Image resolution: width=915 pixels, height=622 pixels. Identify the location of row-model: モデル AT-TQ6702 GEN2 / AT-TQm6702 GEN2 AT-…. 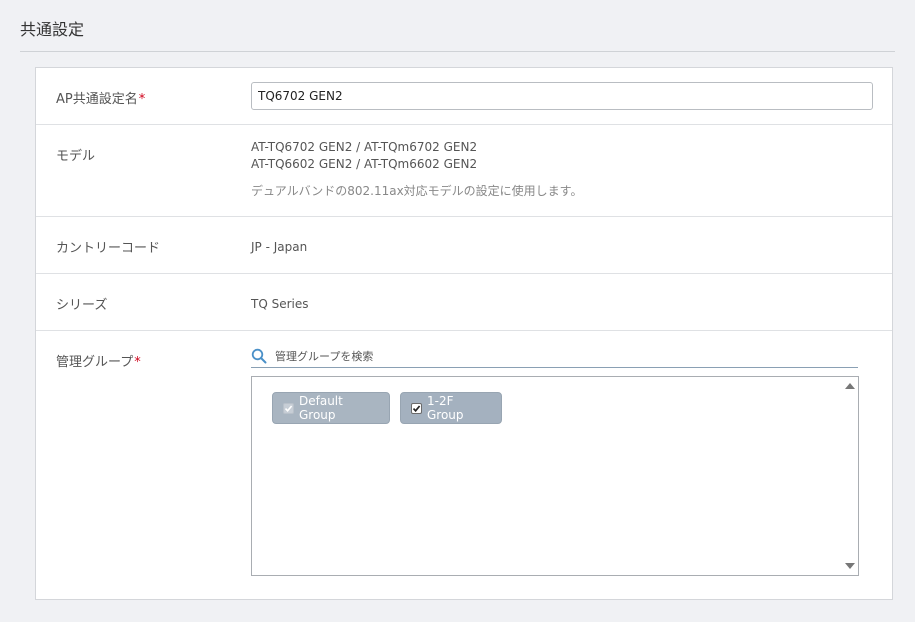
(464, 171).